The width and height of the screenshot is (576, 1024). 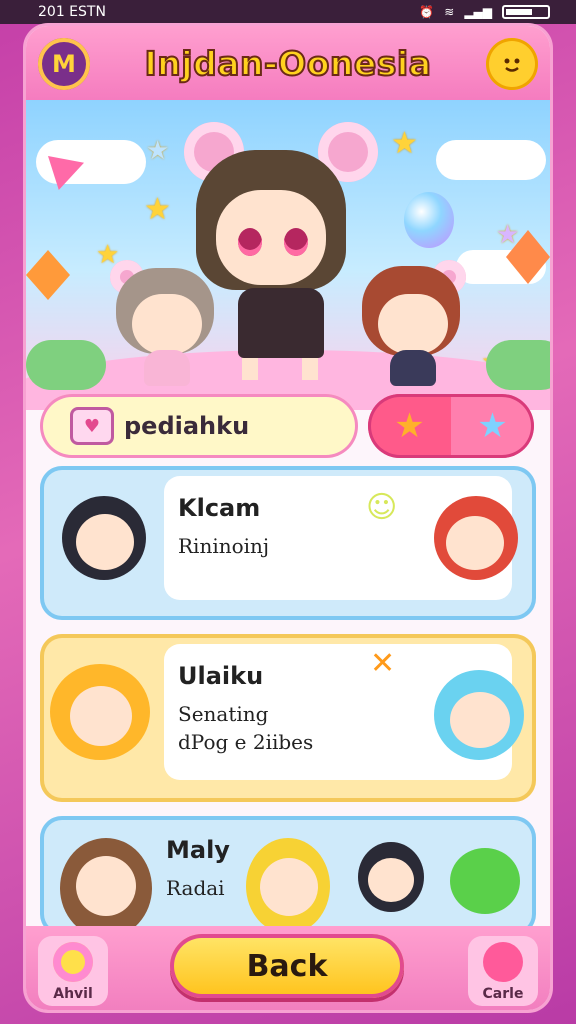 I want to click on face-icon, so click(x=512, y=65).